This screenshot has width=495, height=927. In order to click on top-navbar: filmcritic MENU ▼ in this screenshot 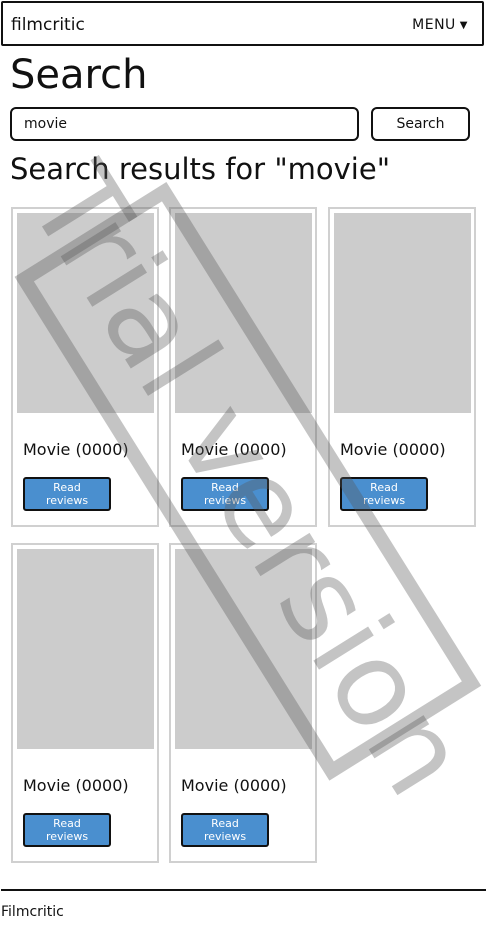, I will do `click(242, 23)`.